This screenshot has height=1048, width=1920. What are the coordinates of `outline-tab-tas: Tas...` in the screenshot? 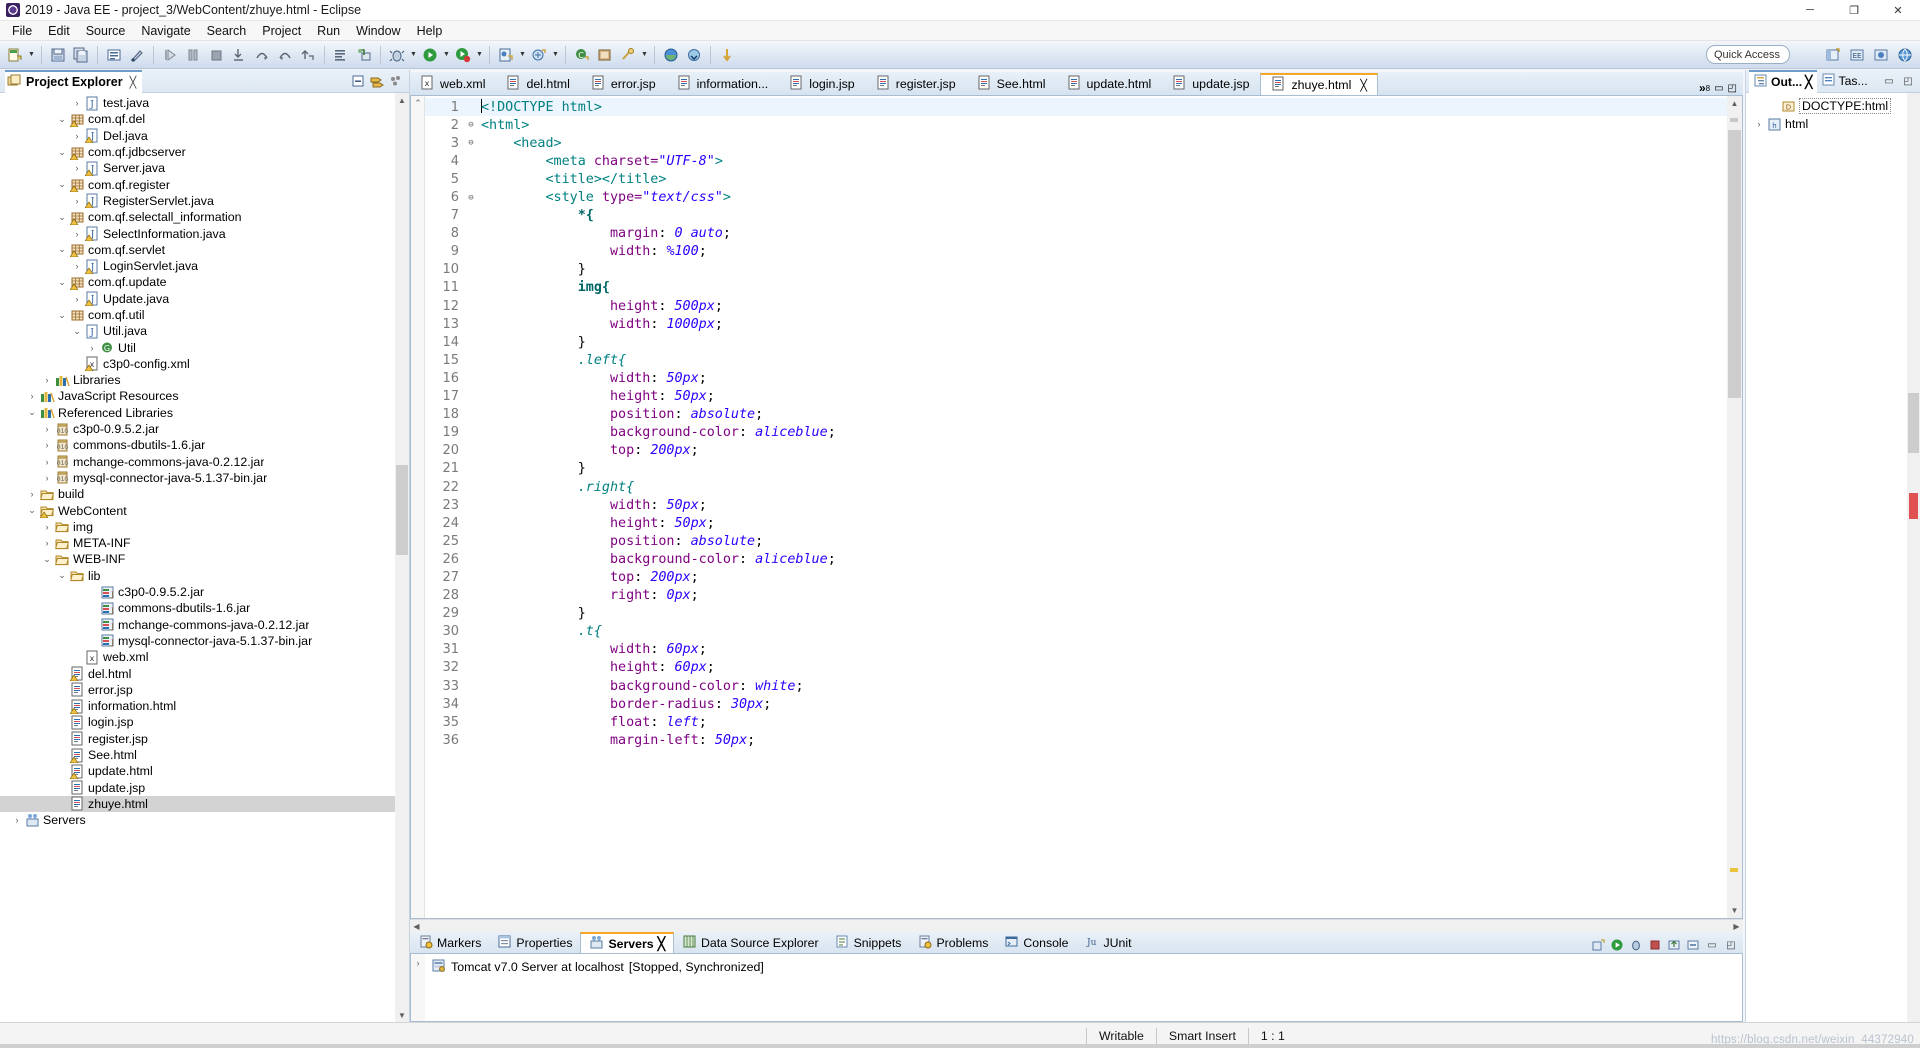 It's located at (1844, 81).